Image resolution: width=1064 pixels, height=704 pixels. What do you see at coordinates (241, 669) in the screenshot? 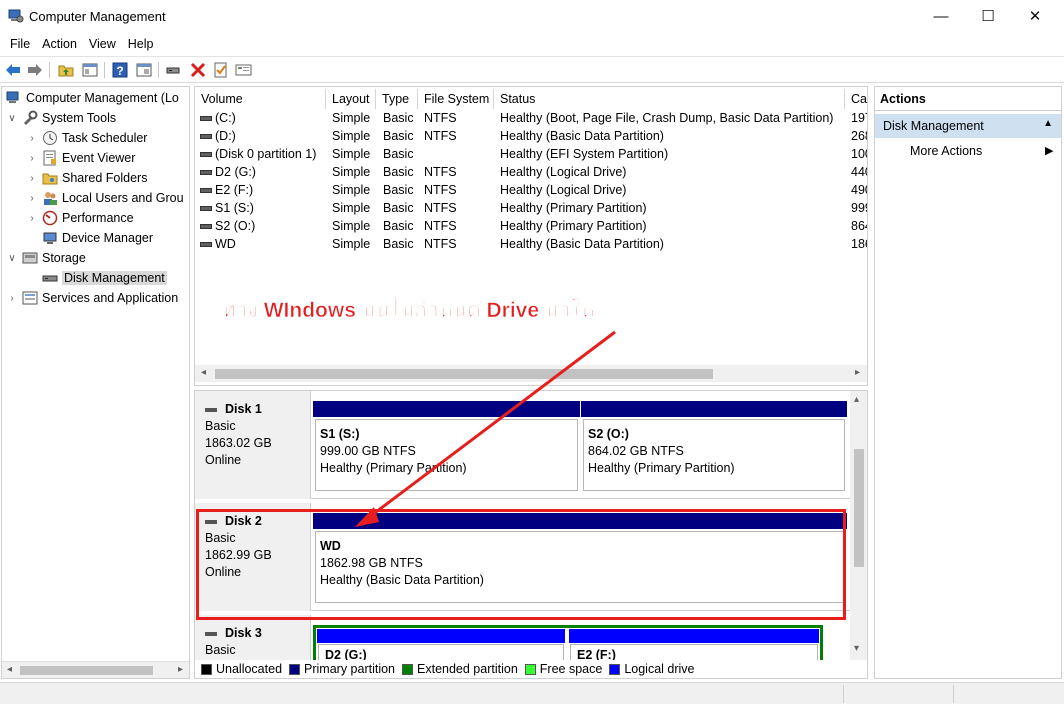
I see `legend-unallocated: Unallocated` at bounding box center [241, 669].